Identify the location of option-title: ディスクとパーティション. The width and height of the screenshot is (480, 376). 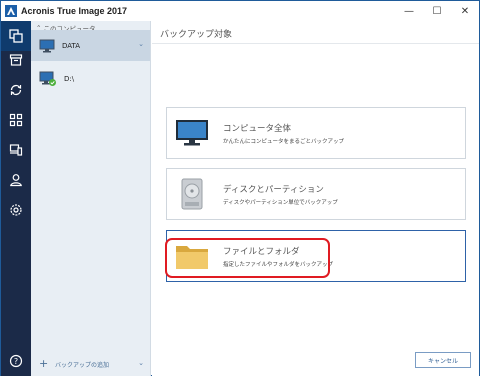
(273, 189).